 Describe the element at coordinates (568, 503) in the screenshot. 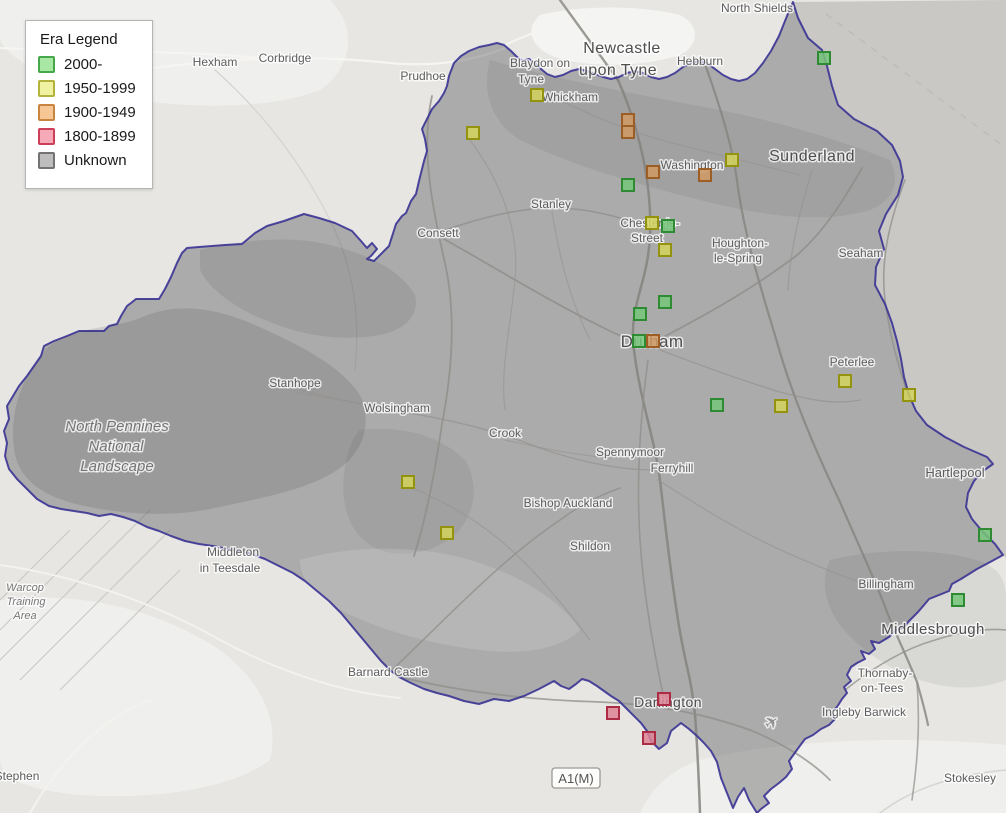

I see `place-label: Bishop Auckland` at that location.